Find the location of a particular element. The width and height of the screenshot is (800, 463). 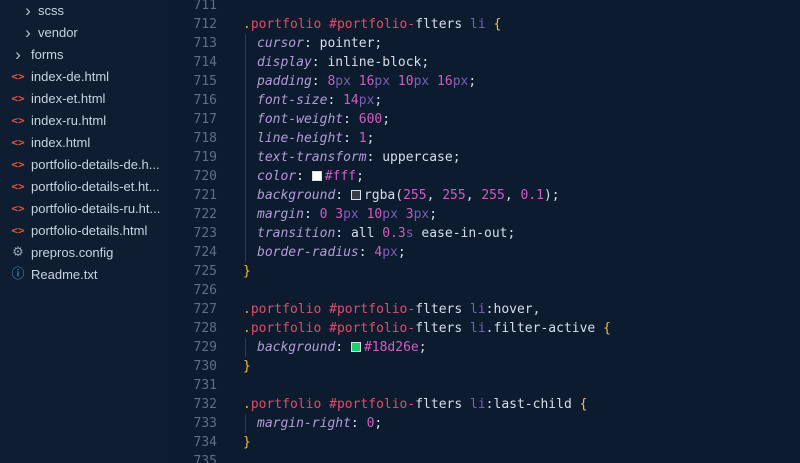

code-token: background is located at coordinates (296, 195).